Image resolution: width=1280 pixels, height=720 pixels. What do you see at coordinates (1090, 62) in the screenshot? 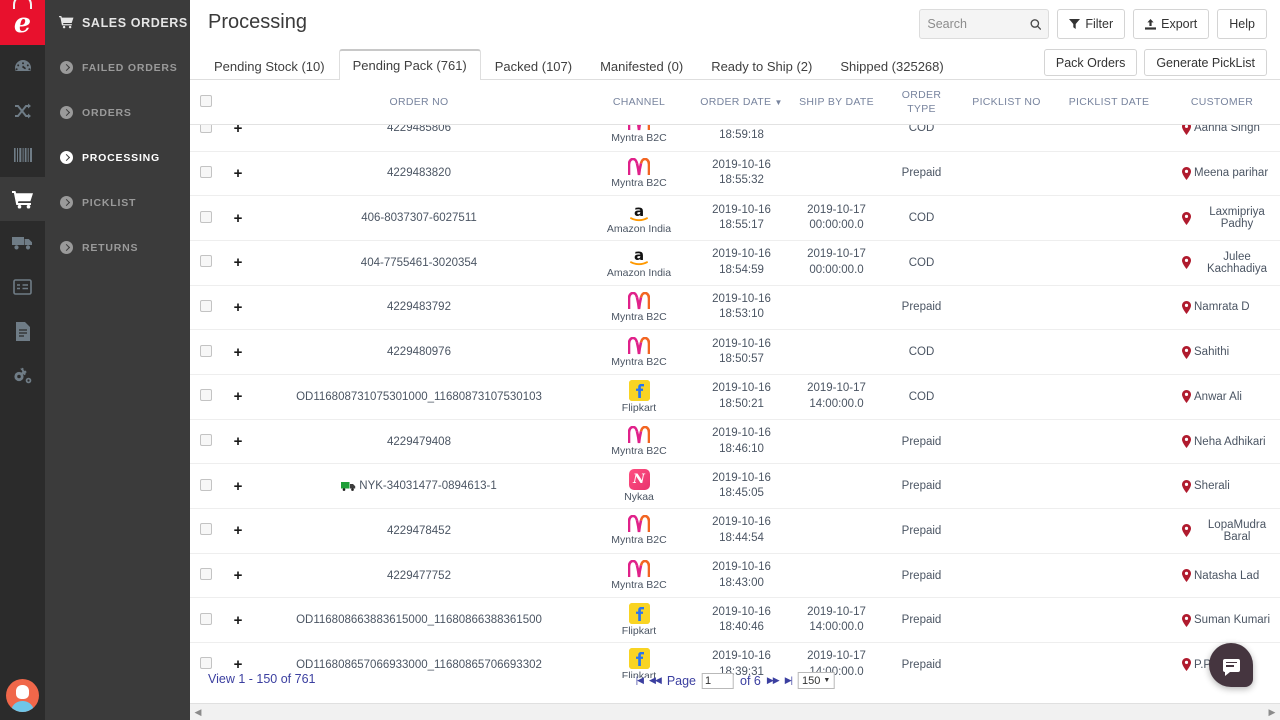
I see `pack-orders-button: Pack Orders` at bounding box center [1090, 62].